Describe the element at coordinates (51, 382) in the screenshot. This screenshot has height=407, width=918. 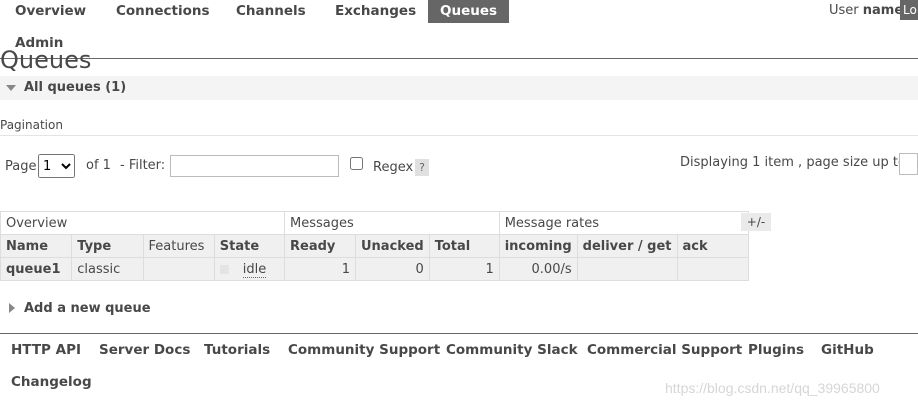
I see `footer-link-changelog: Changelog` at that location.